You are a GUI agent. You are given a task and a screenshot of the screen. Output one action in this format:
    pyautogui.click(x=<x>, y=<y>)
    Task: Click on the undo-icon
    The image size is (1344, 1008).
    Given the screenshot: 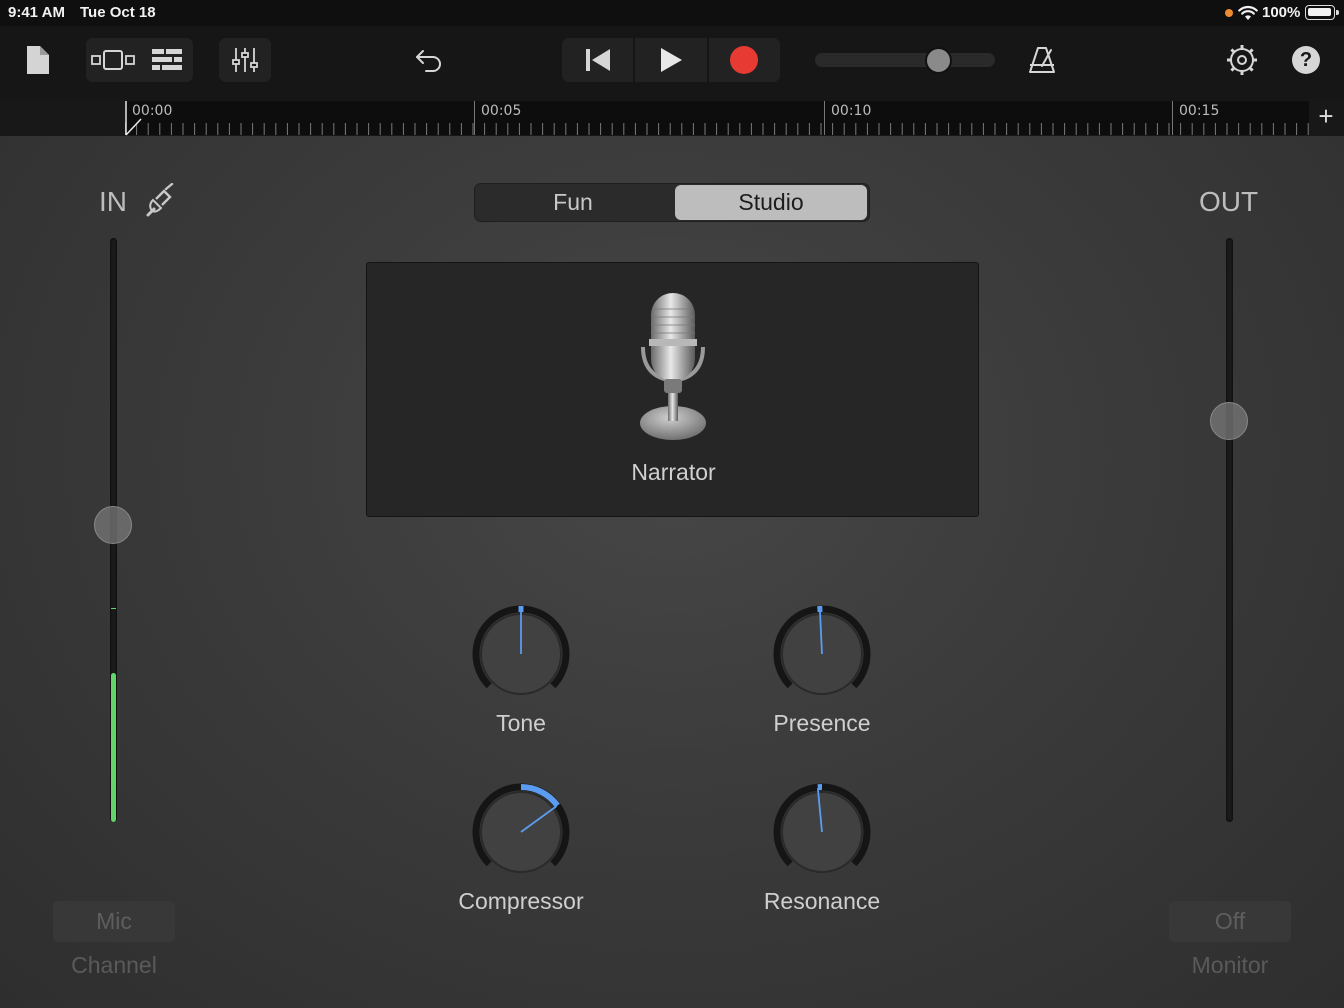 What is the action you would take?
    pyautogui.click(x=428, y=61)
    